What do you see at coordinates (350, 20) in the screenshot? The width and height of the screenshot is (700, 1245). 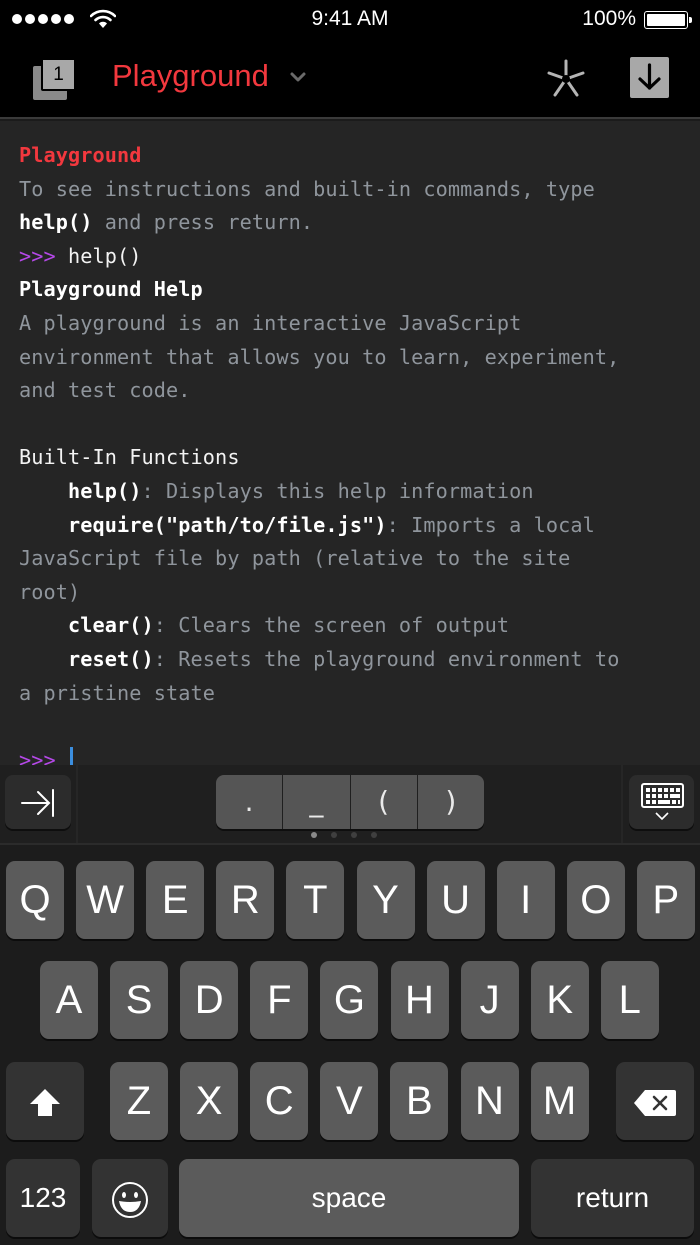 I see `status-bar: 9:41 AM 100%` at bounding box center [350, 20].